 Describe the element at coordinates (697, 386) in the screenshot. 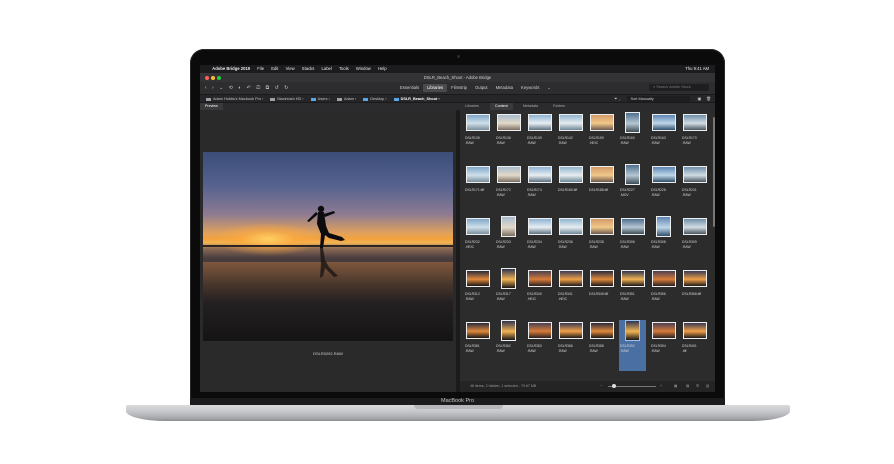

I see `view-list-icon: ☰` at that location.